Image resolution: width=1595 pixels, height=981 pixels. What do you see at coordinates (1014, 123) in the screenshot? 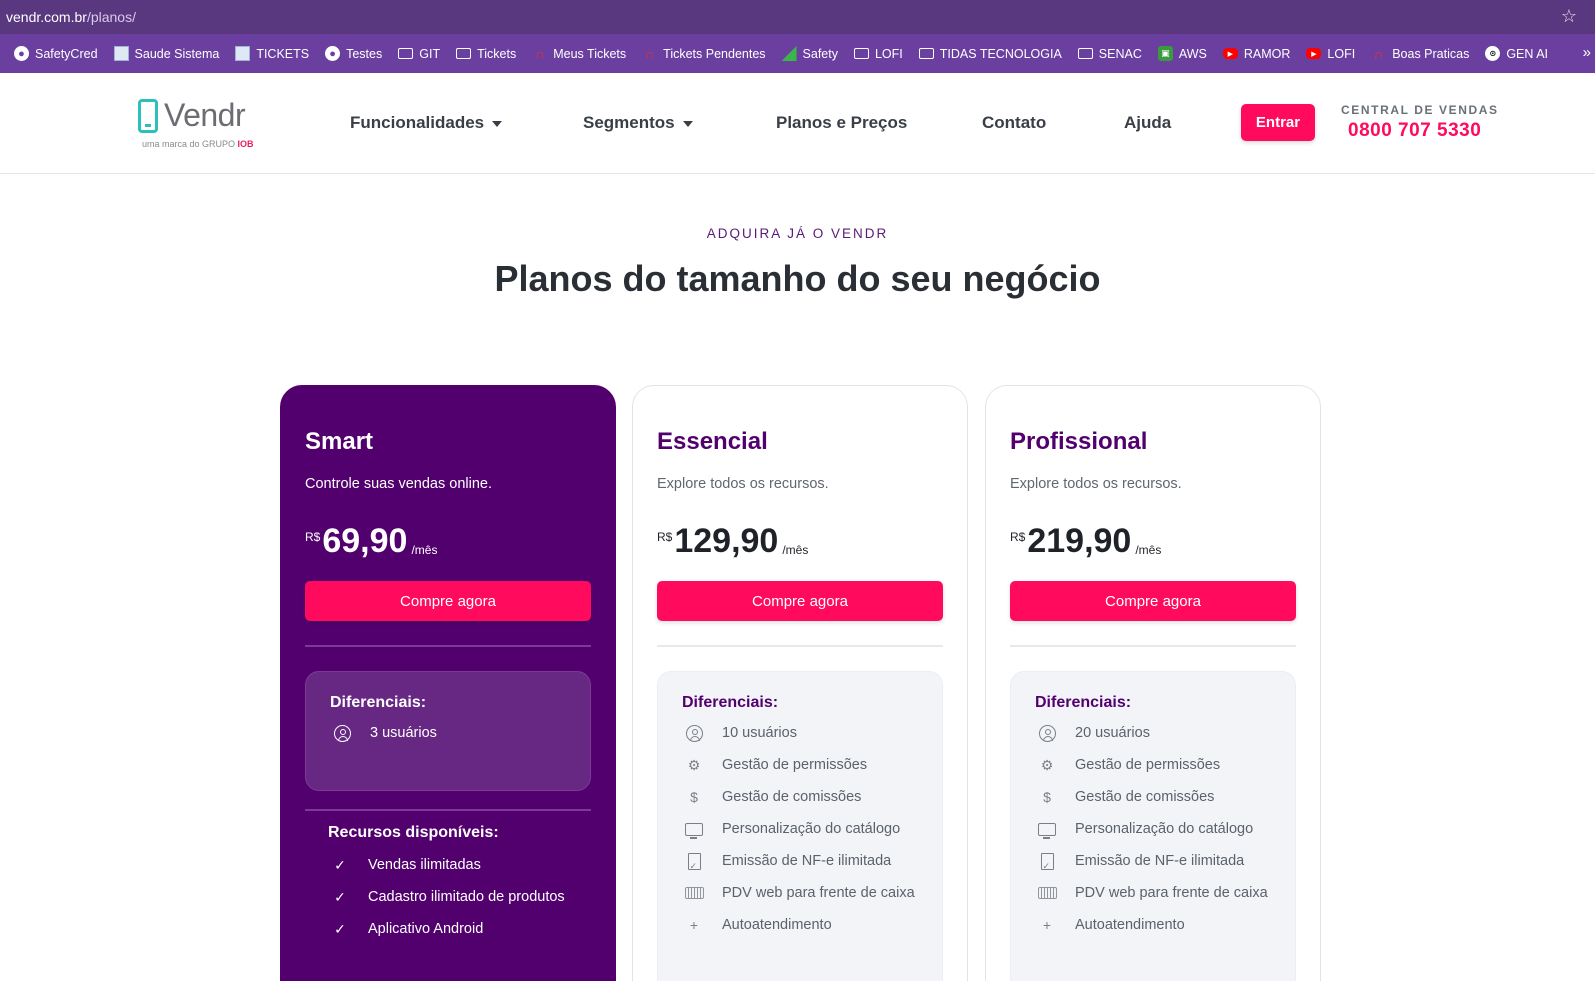
I see `nav-contato: Contato` at bounding box center [1014, 123].